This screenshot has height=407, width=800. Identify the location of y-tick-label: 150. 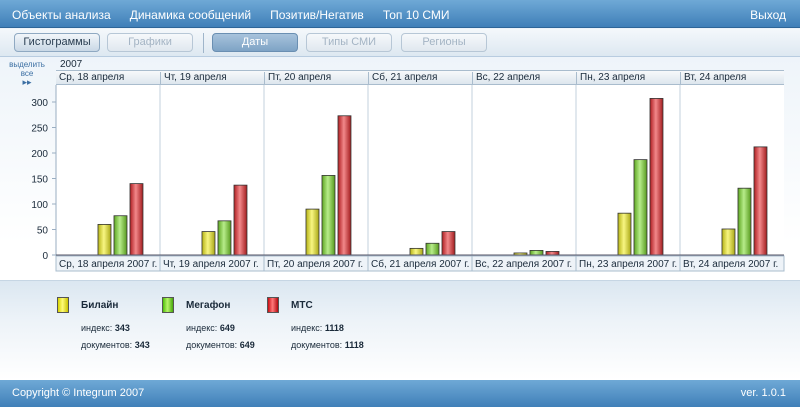
(39, 180).